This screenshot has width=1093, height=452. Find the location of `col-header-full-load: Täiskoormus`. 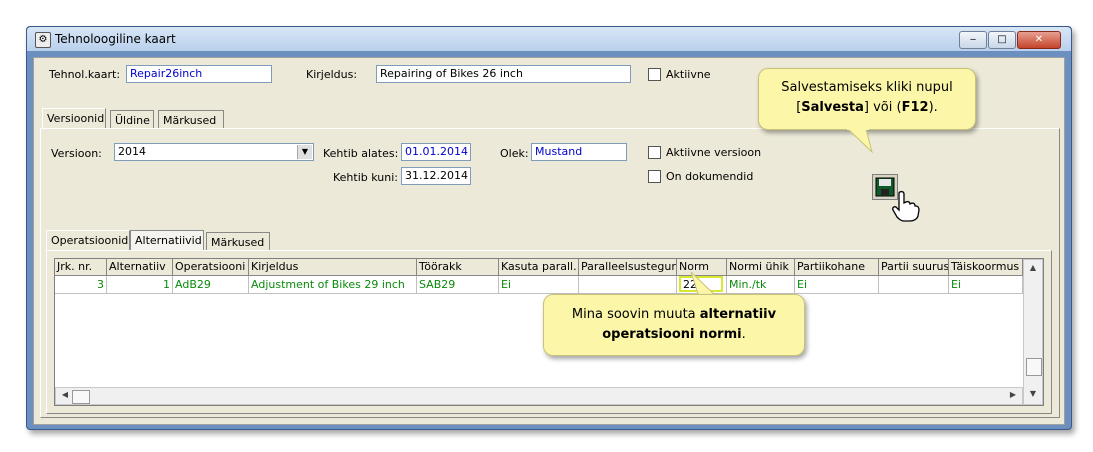

col-header-full-load: Täiskoormus is located at coordinates (986, 267).